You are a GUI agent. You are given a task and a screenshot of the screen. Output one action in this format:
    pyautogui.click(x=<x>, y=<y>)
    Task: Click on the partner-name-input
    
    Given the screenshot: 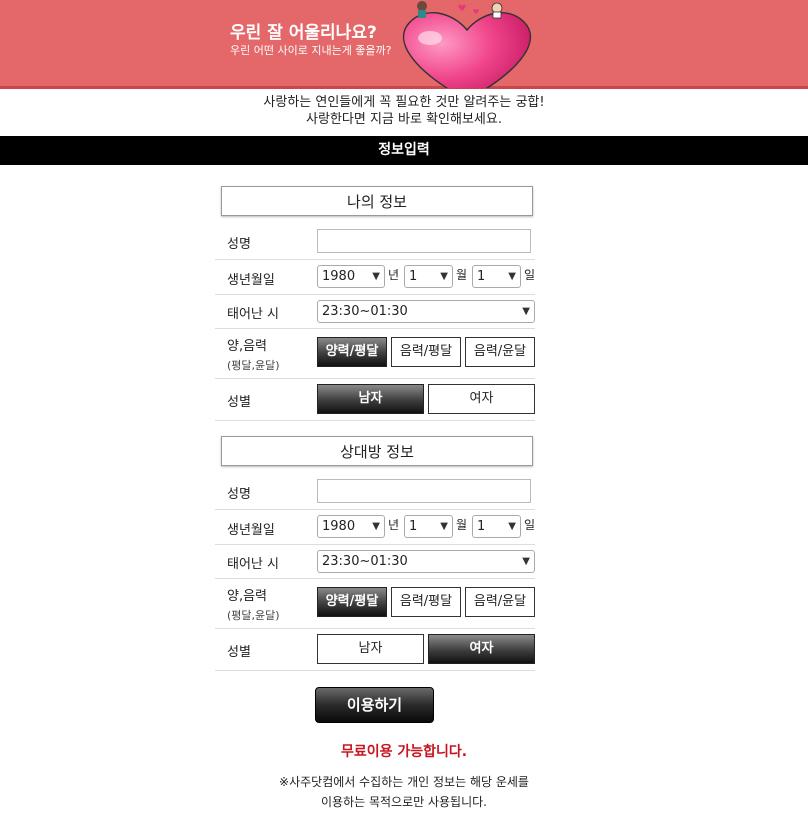 What is the action you would take?
    pyautogui.click(x=424, y=491)
    